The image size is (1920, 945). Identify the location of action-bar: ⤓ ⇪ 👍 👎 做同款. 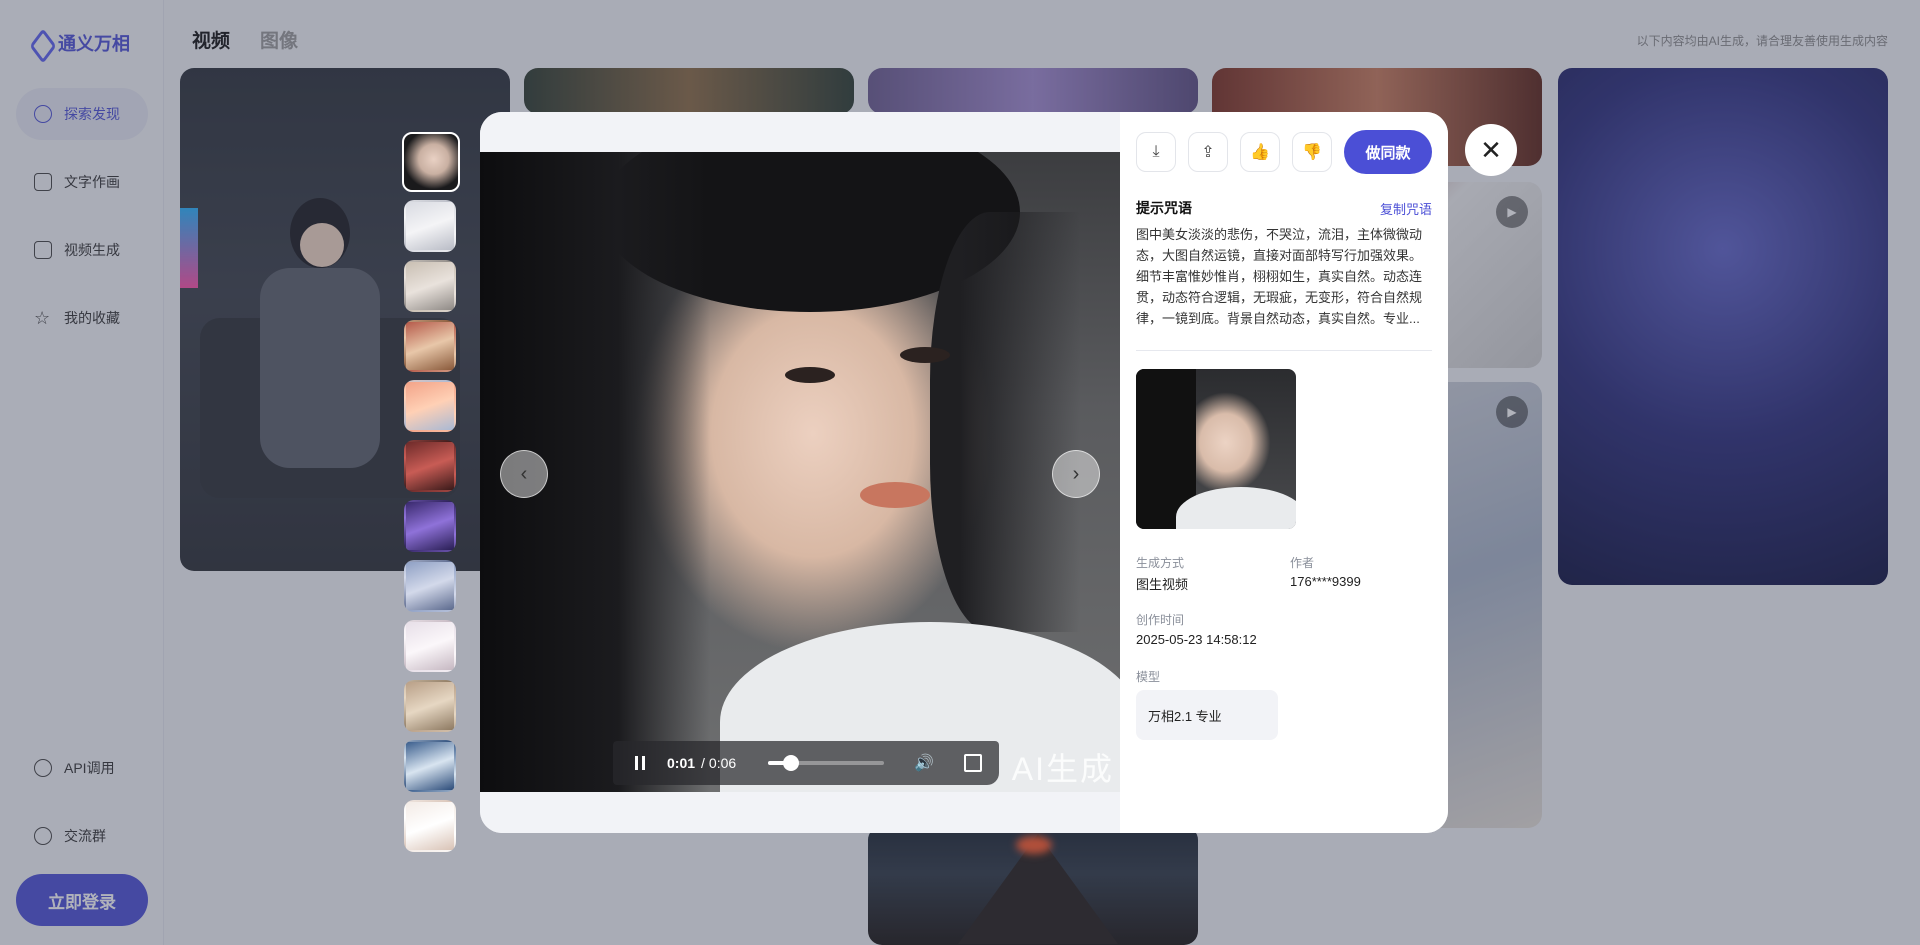
(1284, 152).